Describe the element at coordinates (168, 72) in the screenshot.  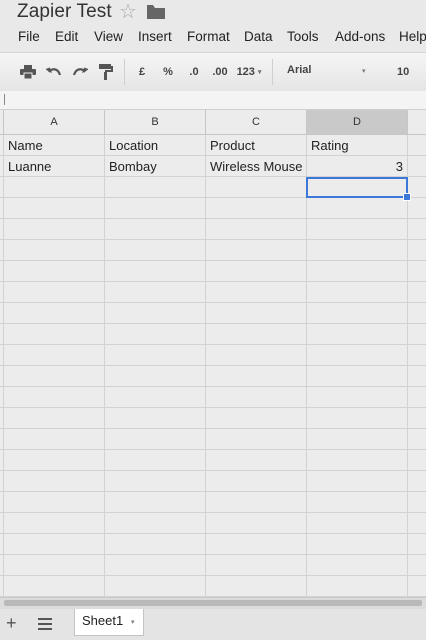
I see `percent-button: %` at that location.